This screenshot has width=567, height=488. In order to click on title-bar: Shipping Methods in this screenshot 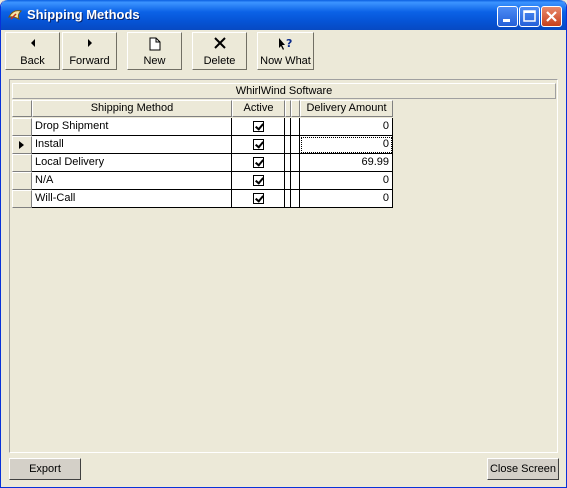, I will do `click(283, 15)`.